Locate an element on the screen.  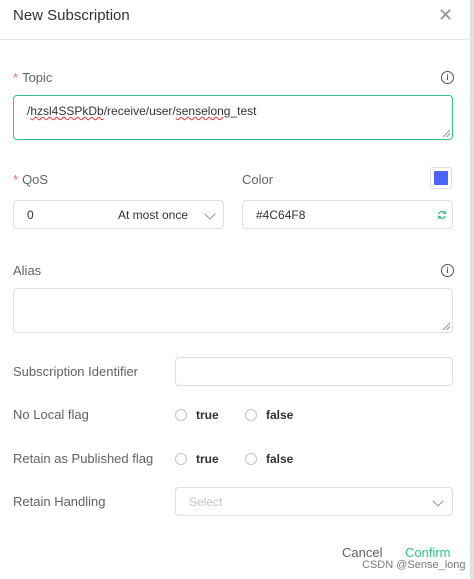
window-edge is located at coordinates (472, 289).